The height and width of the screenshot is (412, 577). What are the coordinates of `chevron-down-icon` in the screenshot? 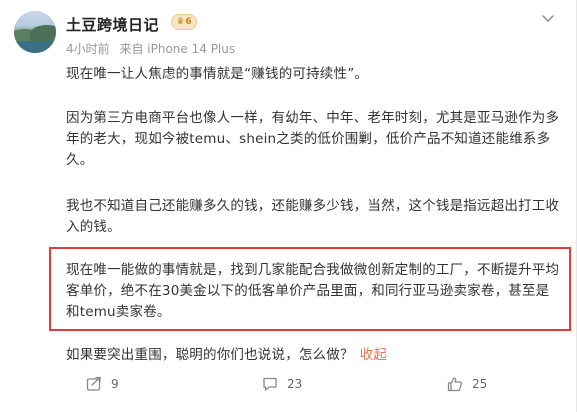 It's located at (548, 19).